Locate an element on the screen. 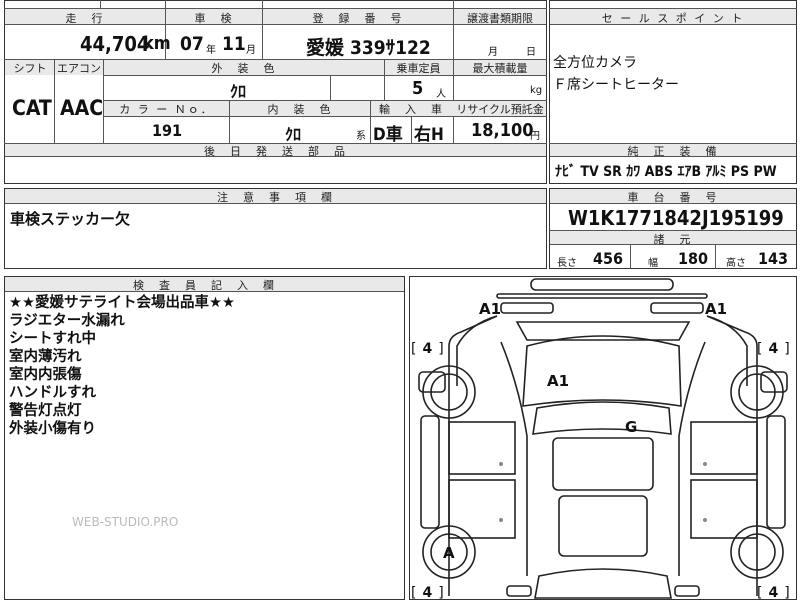 Image resolution: width=800 pixels, height=600 pixels. height-value: 143 is located at coordinates (773, 258).